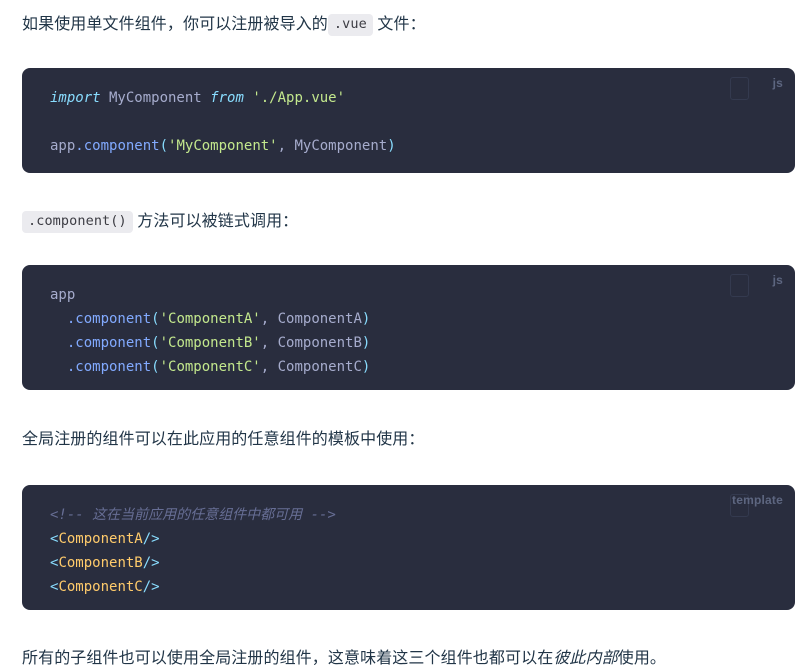  I want to click on code-line: import MyComponent from './App.vue', so click(408, 98).